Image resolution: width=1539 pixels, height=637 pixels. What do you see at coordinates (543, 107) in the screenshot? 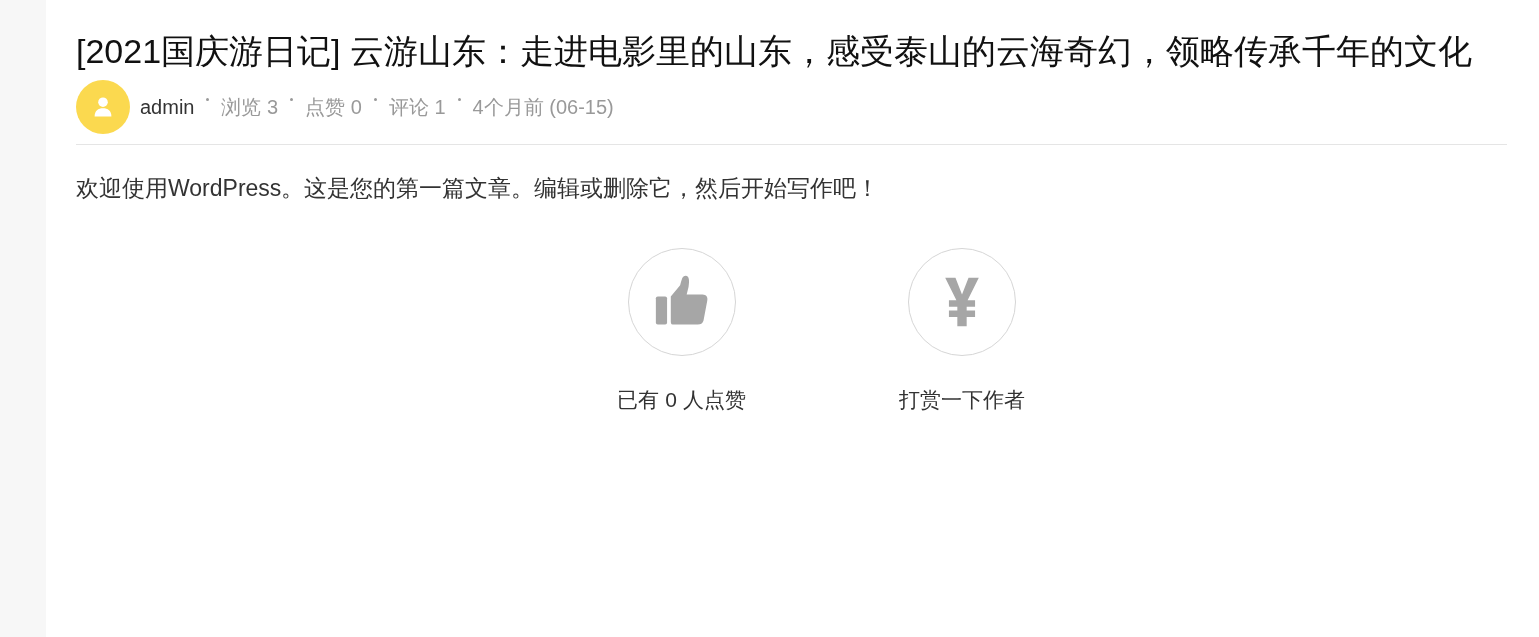
I see `meta-item: 4个月前 (06-15)` at bounding box center [543, 107].